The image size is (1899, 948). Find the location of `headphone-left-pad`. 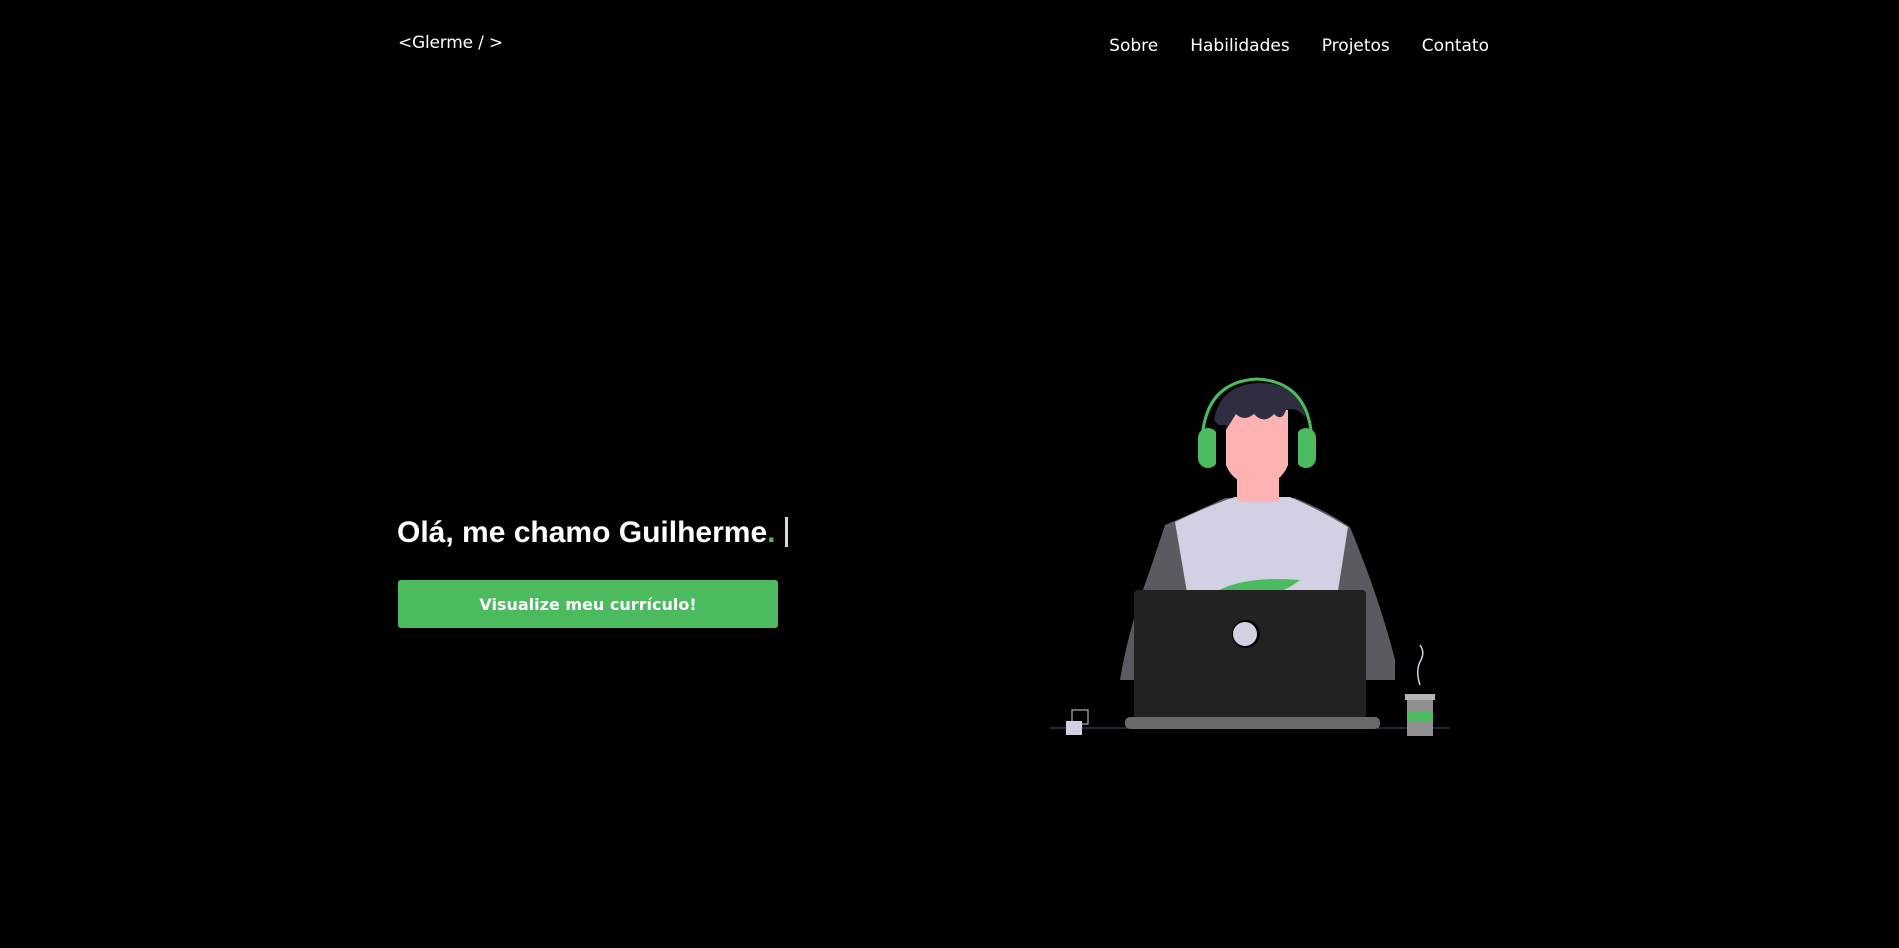

headphone-left-pad is located at coordinates (1221, 447).